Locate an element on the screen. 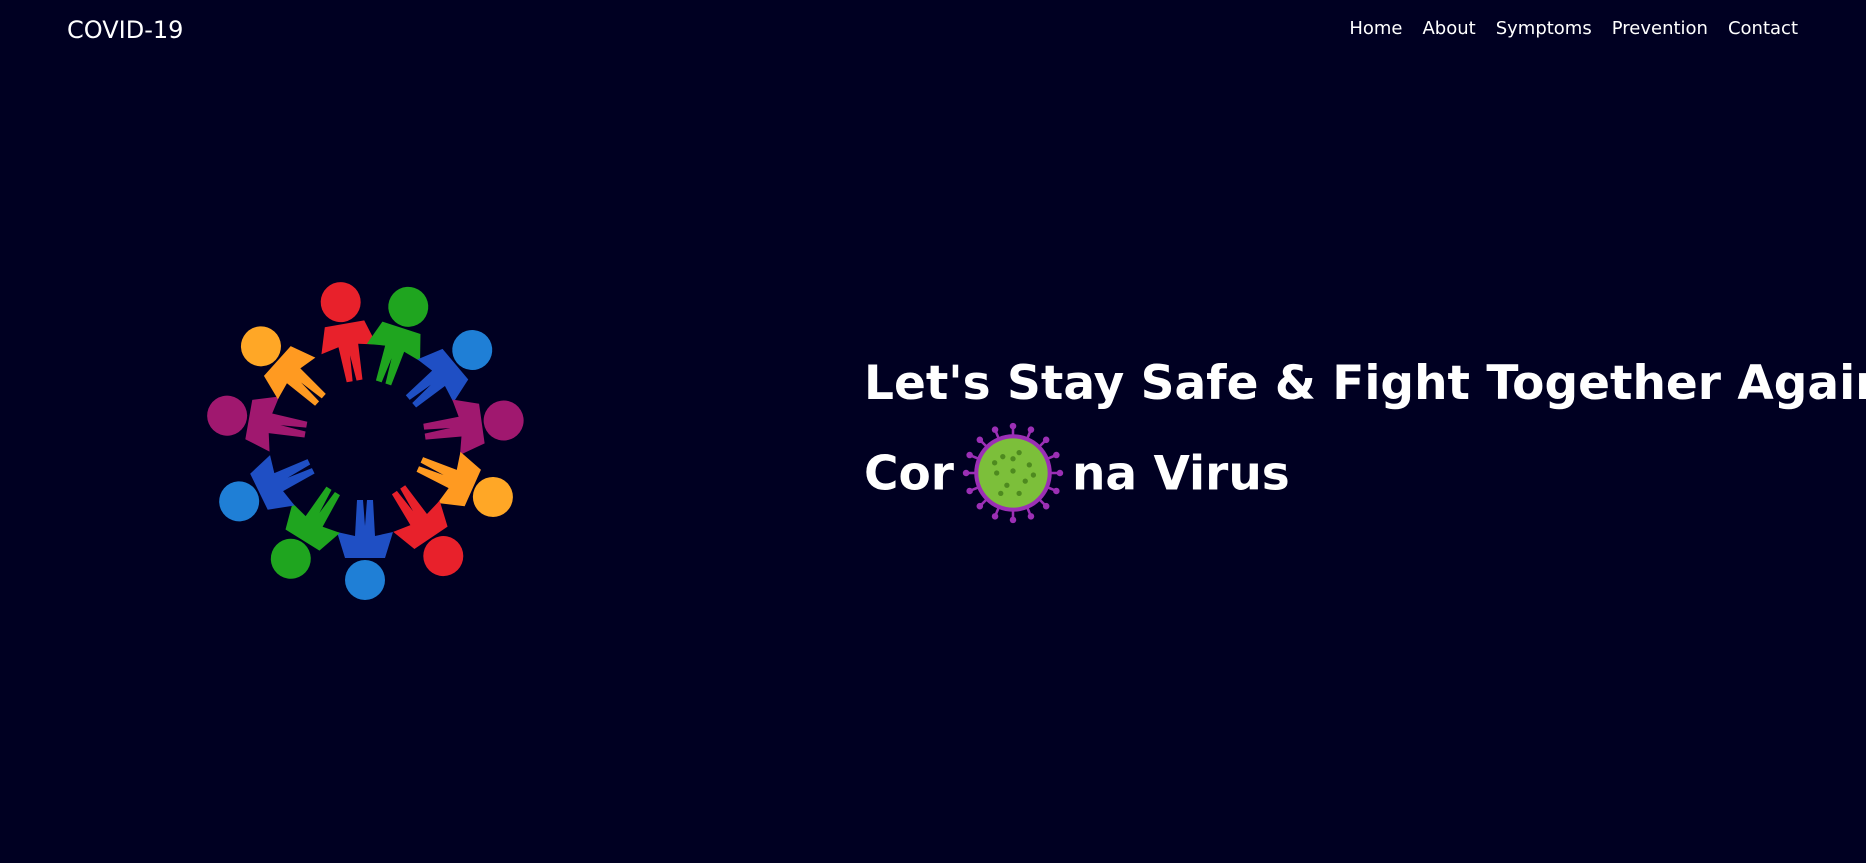 The width and height of the screenshot is (1866, 863). headline-line-1: Let's Stay Safe & Fight Together Against is located at coordinates (1365, 383).